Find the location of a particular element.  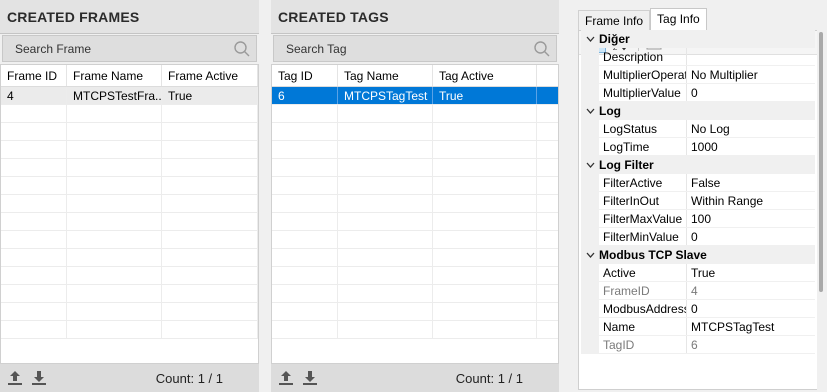

property-row: FrameID 4 is located at coordinates (698, 291).